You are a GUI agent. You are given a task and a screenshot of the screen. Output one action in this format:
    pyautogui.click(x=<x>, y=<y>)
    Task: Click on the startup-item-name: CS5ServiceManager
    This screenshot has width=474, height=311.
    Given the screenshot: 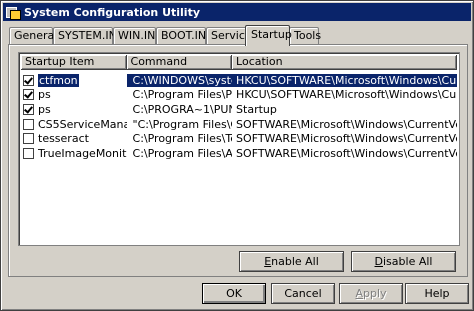 What is the action you would take?
    pyautogui.click(x=82, y=124)
    